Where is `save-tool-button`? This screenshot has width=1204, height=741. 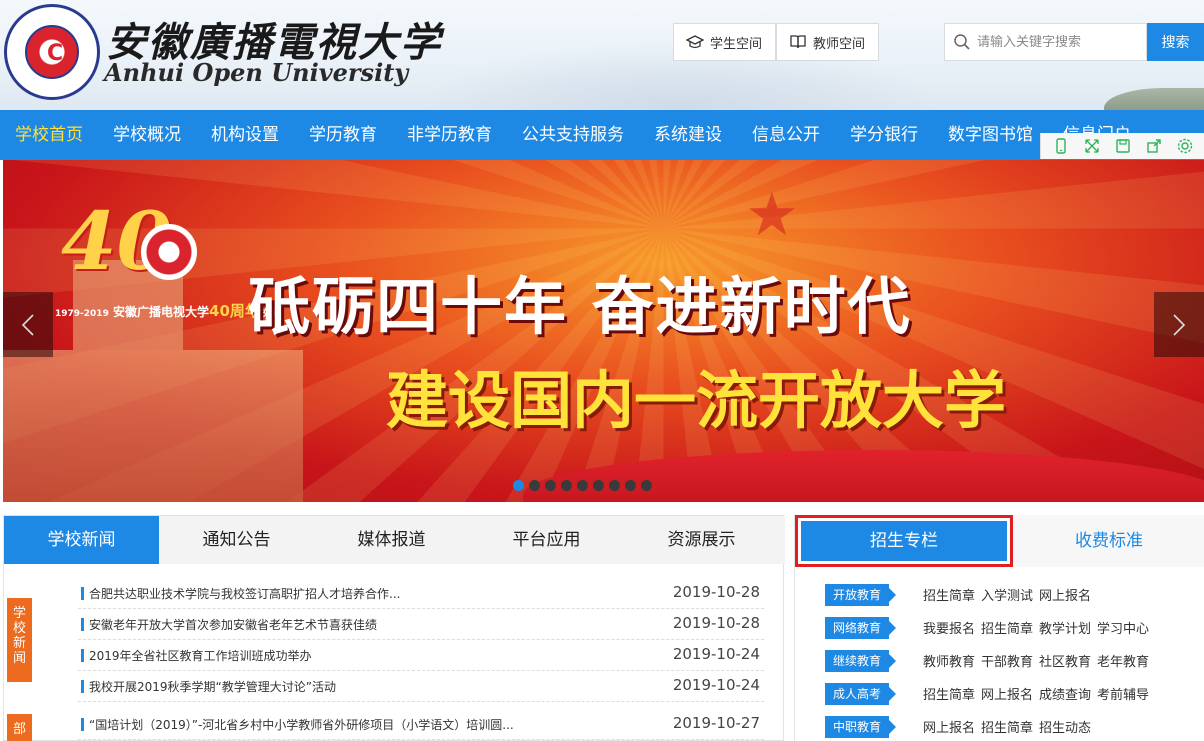 save-tool-button is located at coordinates (1123, 146).